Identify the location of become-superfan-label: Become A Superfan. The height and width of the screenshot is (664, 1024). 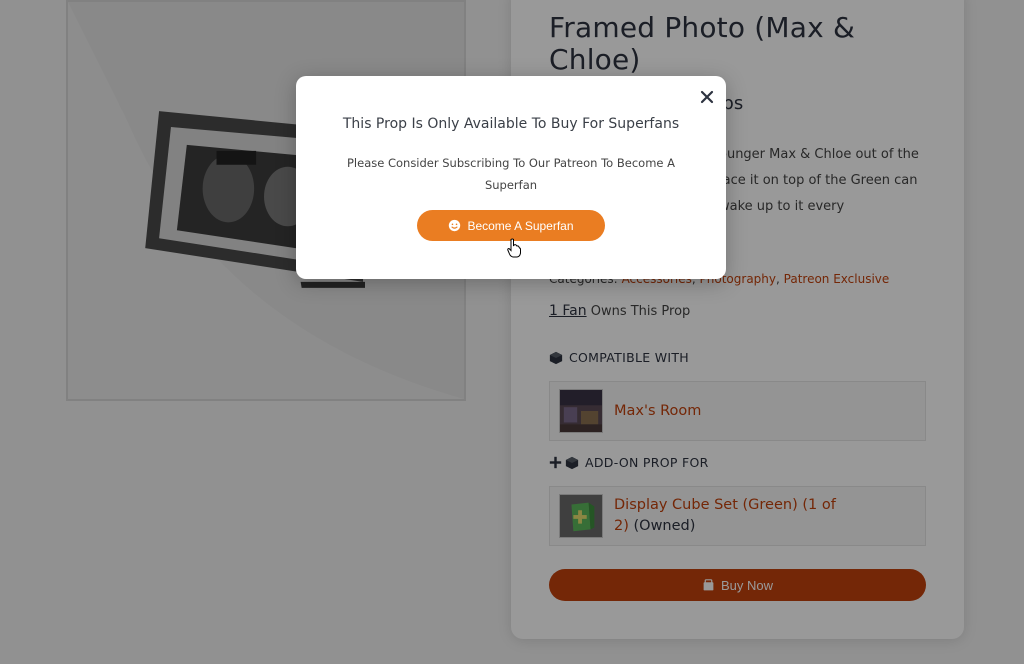
(520, 225).